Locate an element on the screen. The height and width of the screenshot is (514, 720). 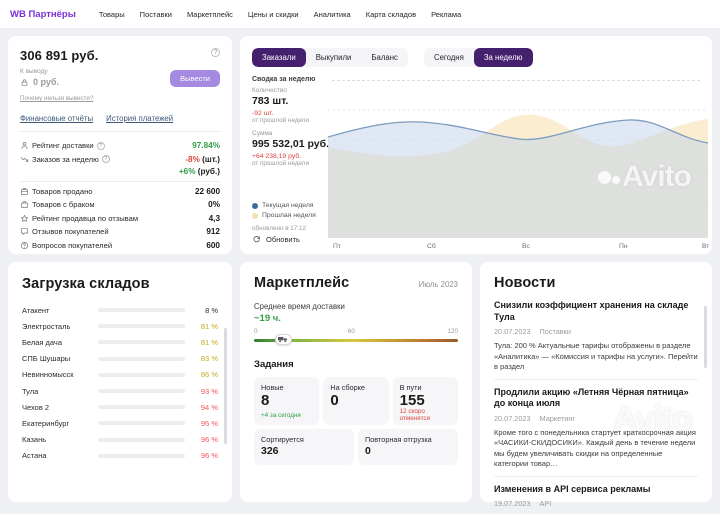
nav-item-4: Аналитика is located at coordinates (332, 14).